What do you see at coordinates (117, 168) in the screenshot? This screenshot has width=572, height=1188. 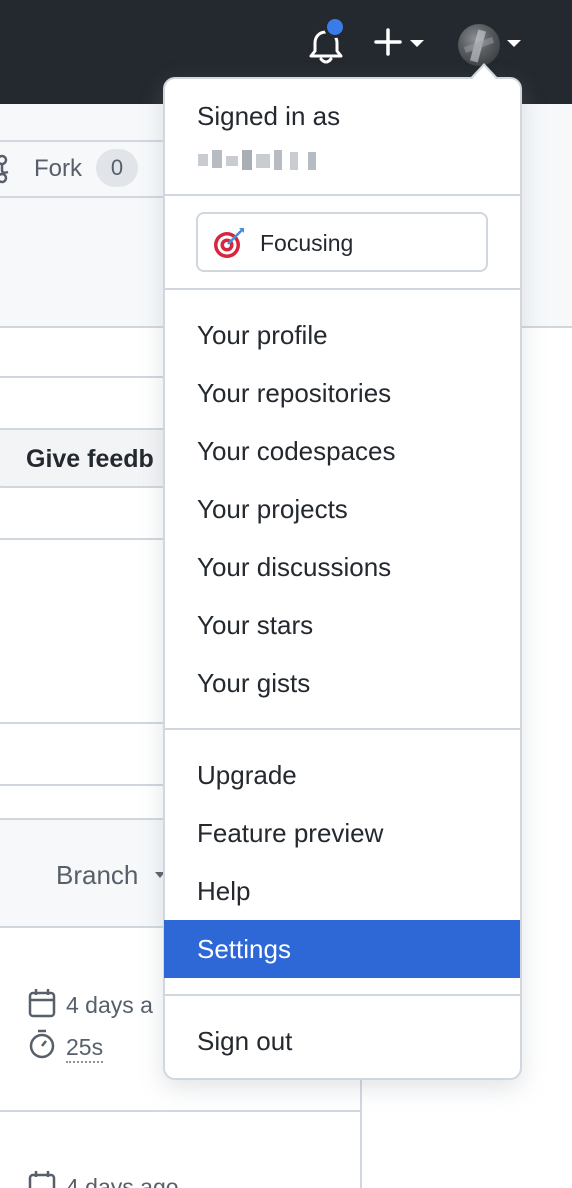 I see `fork-count: 0` at bounding box center [117, 168].